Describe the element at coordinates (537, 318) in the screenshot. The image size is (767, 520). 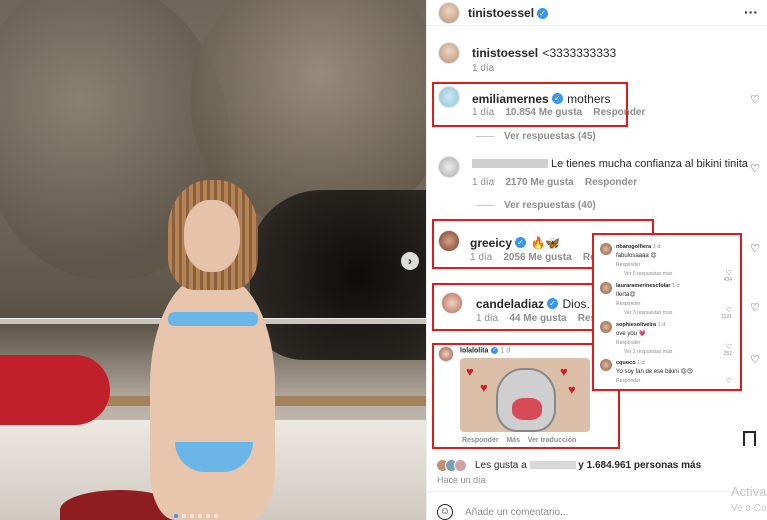
I see `comment-likes: 44 Me gusta` at that location.